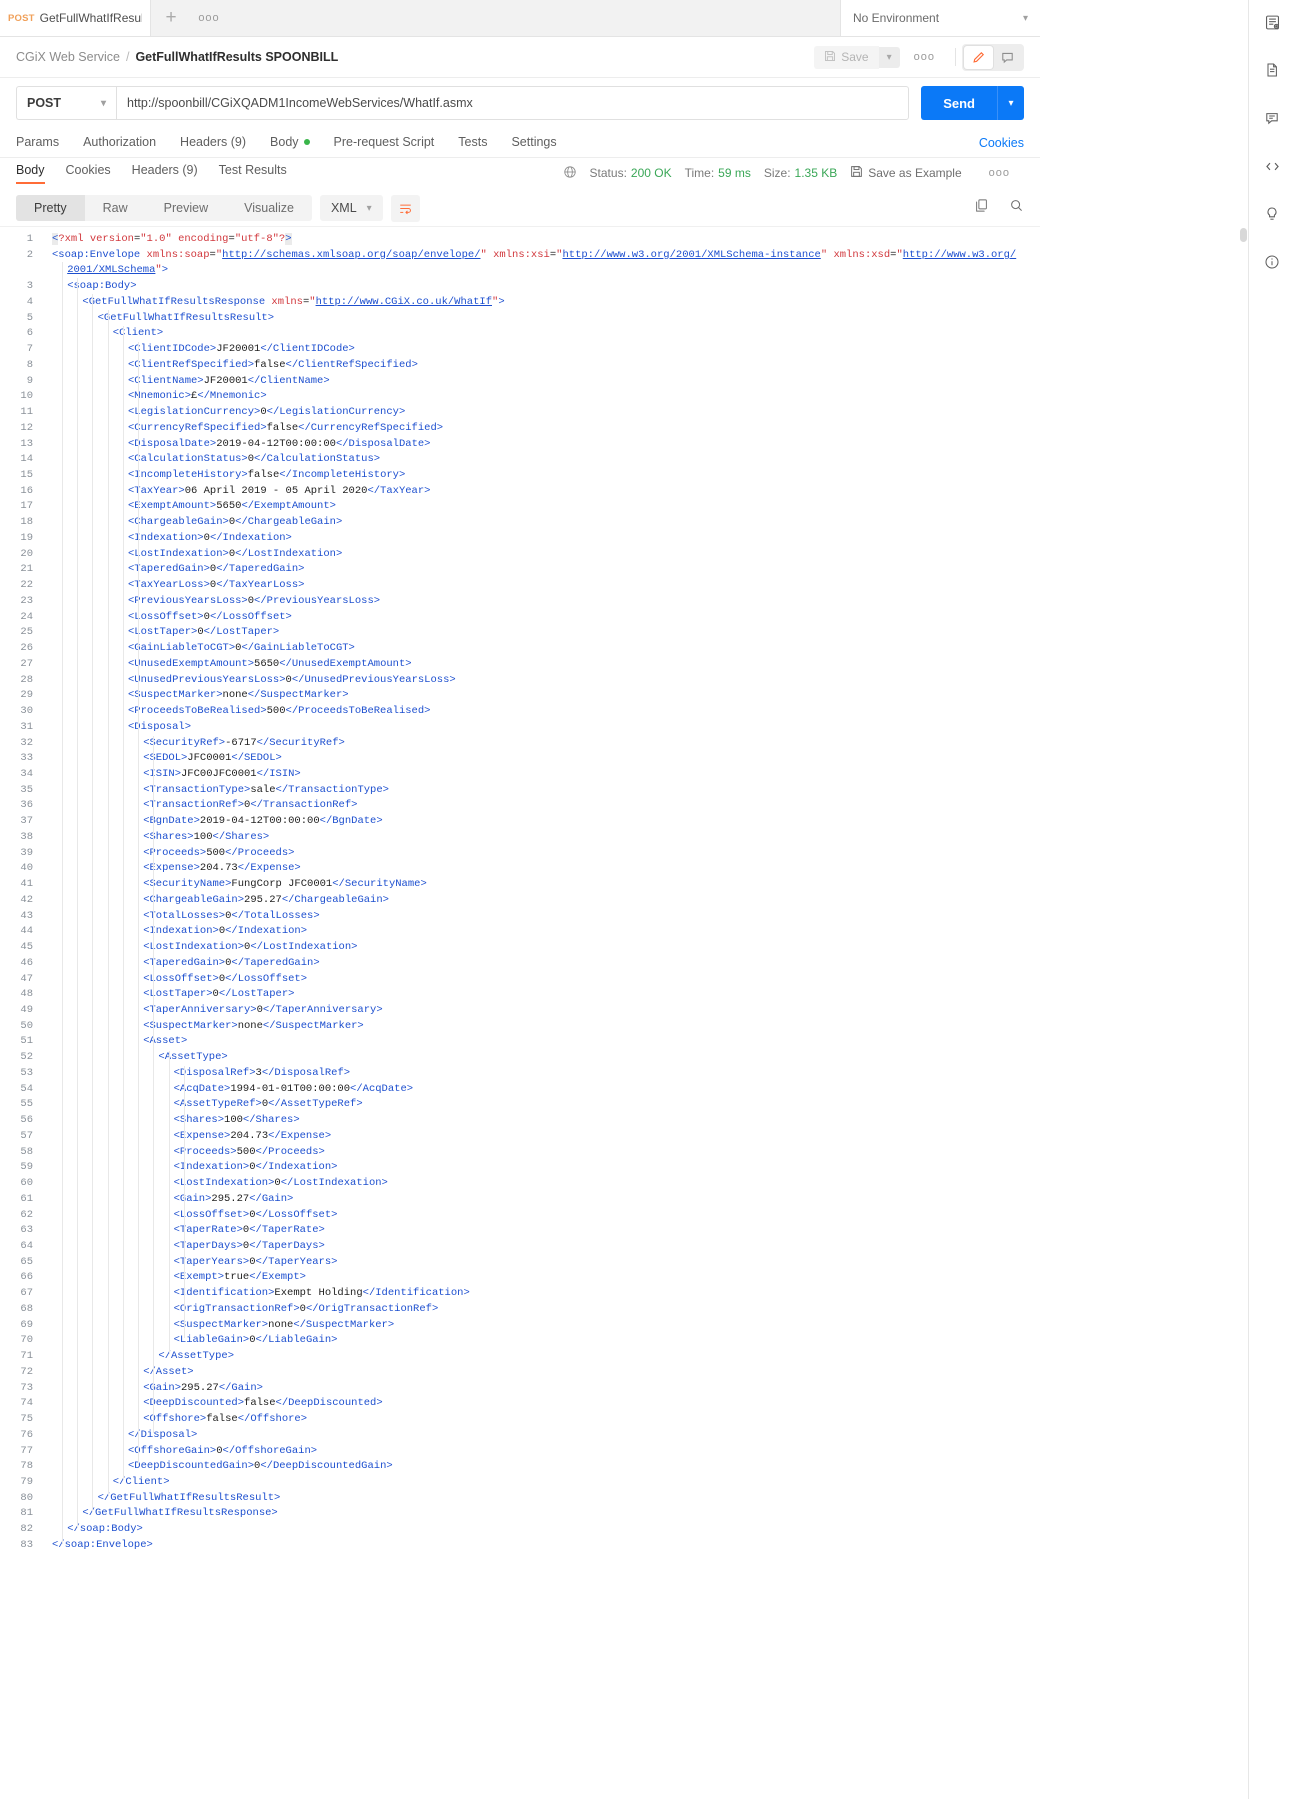 The height and width of the screenshot is (1799, 1295). I want to click on line-number: 18, so click(26, 522).